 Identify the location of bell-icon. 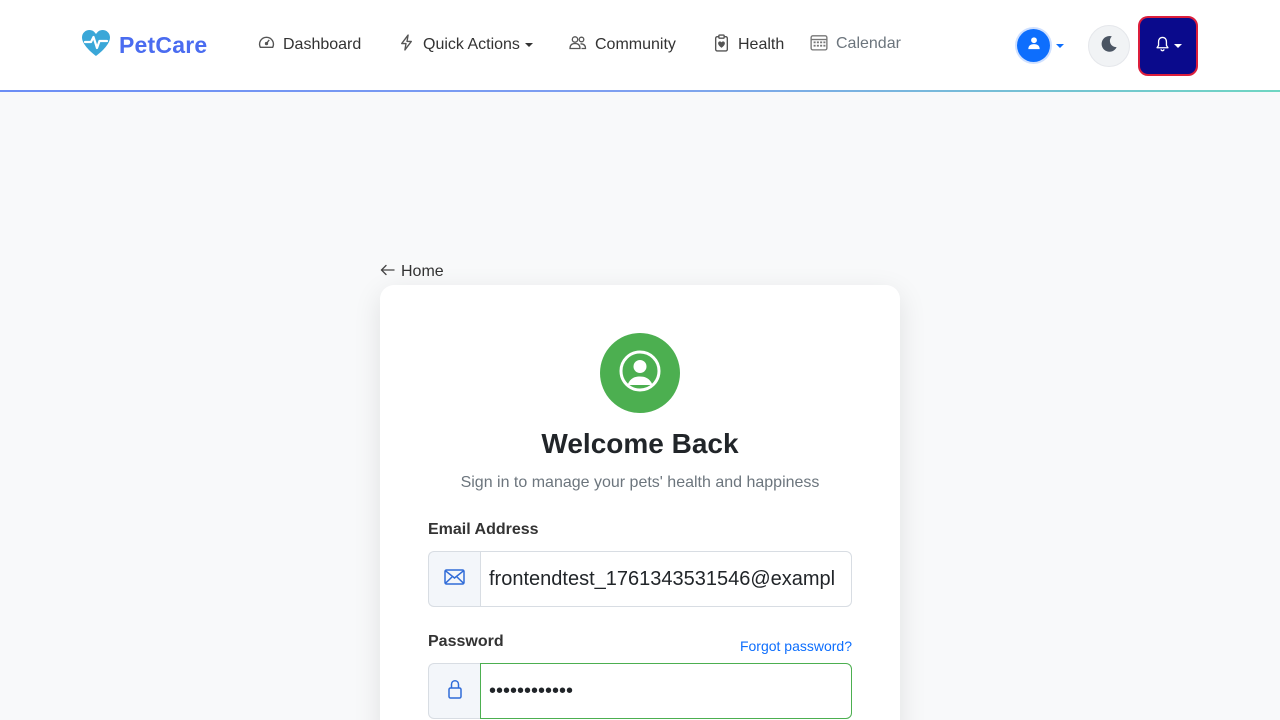
(1162, 46).